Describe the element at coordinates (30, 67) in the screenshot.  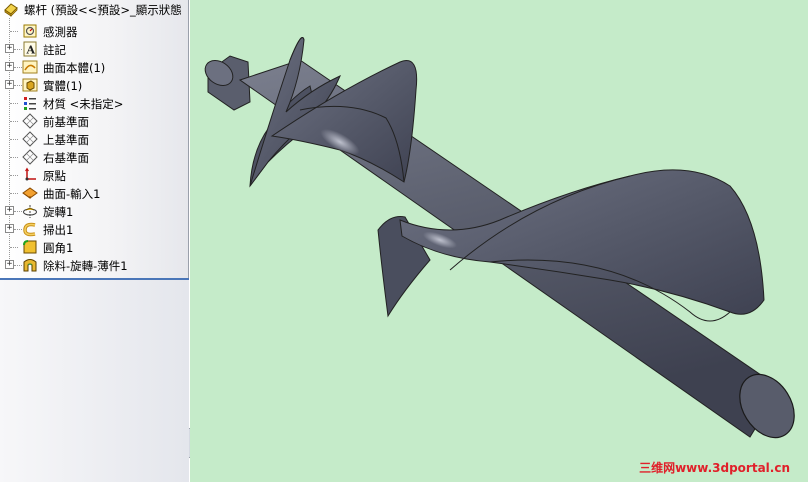
I see `surface-bodies-icon` at that location.